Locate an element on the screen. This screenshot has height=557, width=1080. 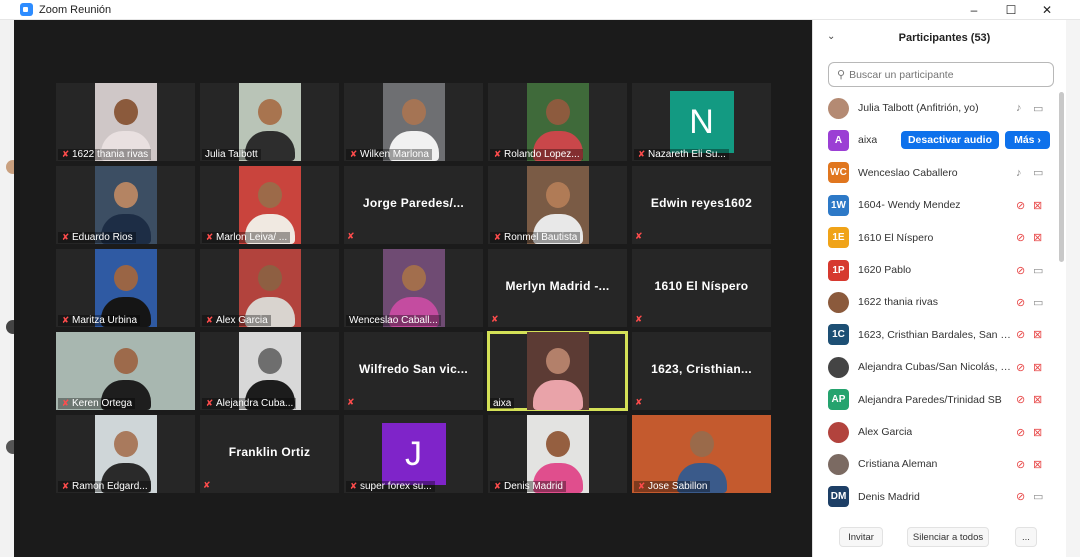
more-participant-button: Más › is located at coordinates (1027, 140).